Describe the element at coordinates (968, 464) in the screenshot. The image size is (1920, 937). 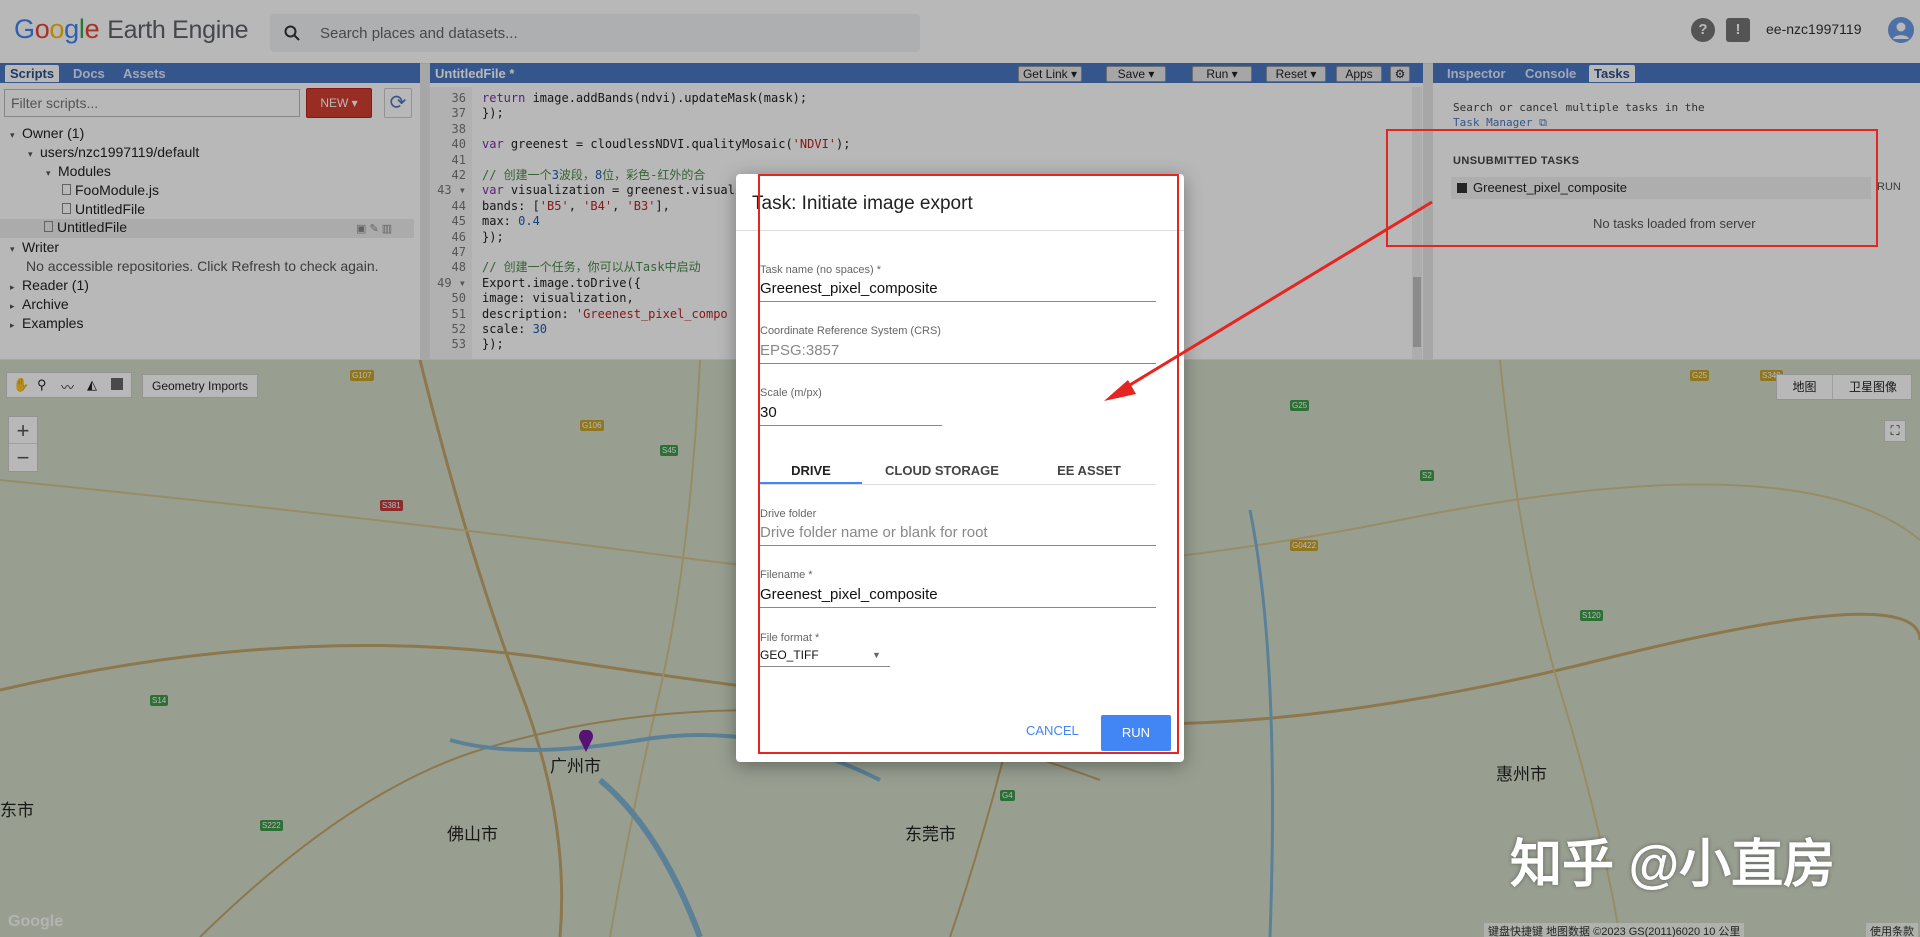
I see `annotation-box-dialog` at that location.